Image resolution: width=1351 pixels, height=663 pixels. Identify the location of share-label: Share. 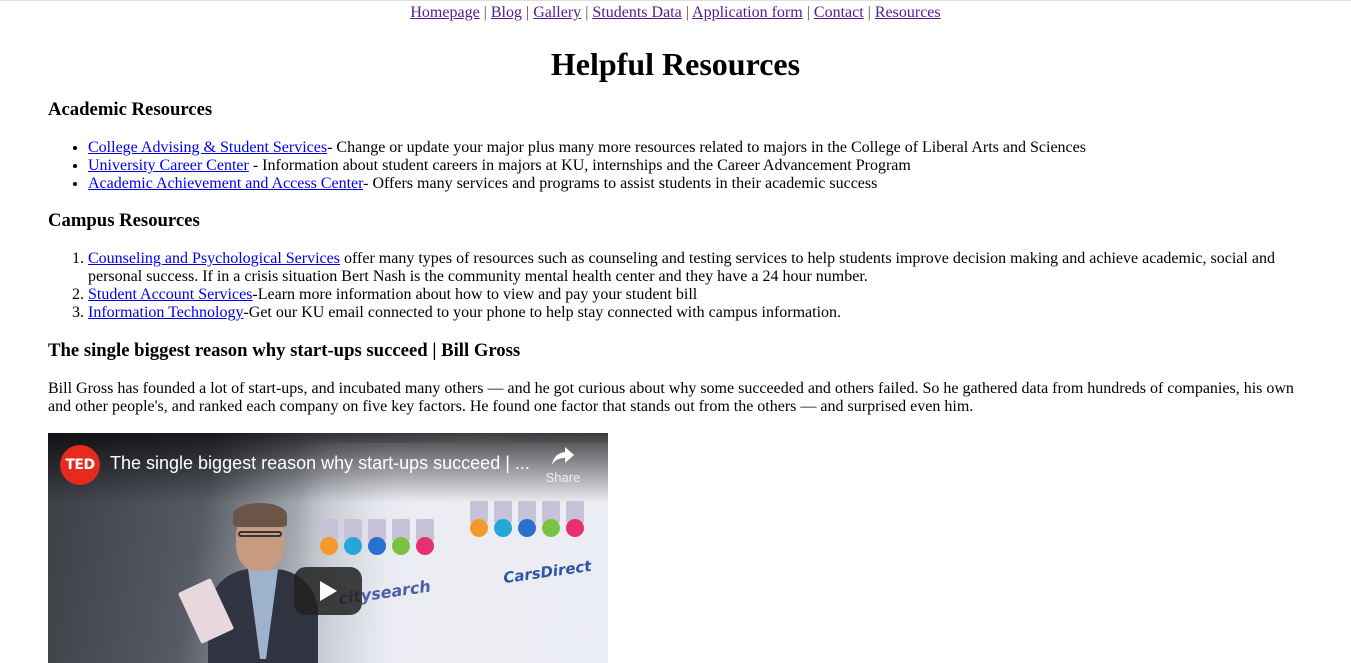
(563, 477).